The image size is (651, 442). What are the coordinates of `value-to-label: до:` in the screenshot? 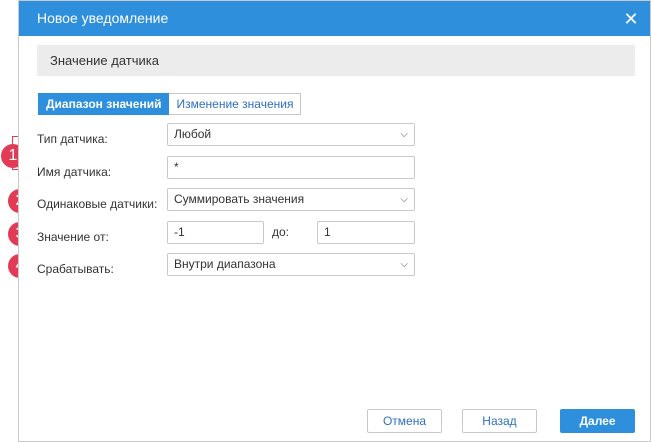 It's located at (281, 232).